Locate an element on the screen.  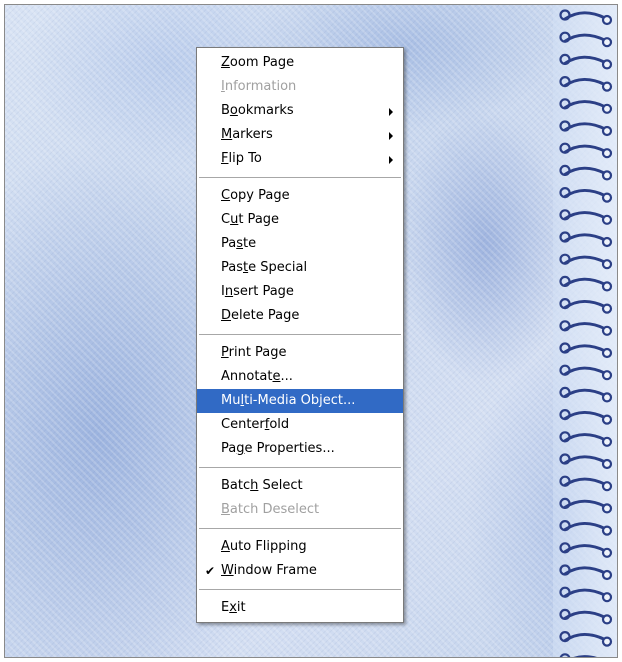
menu-item-batch-select: Batch Select is located at coordinates (300, 486).